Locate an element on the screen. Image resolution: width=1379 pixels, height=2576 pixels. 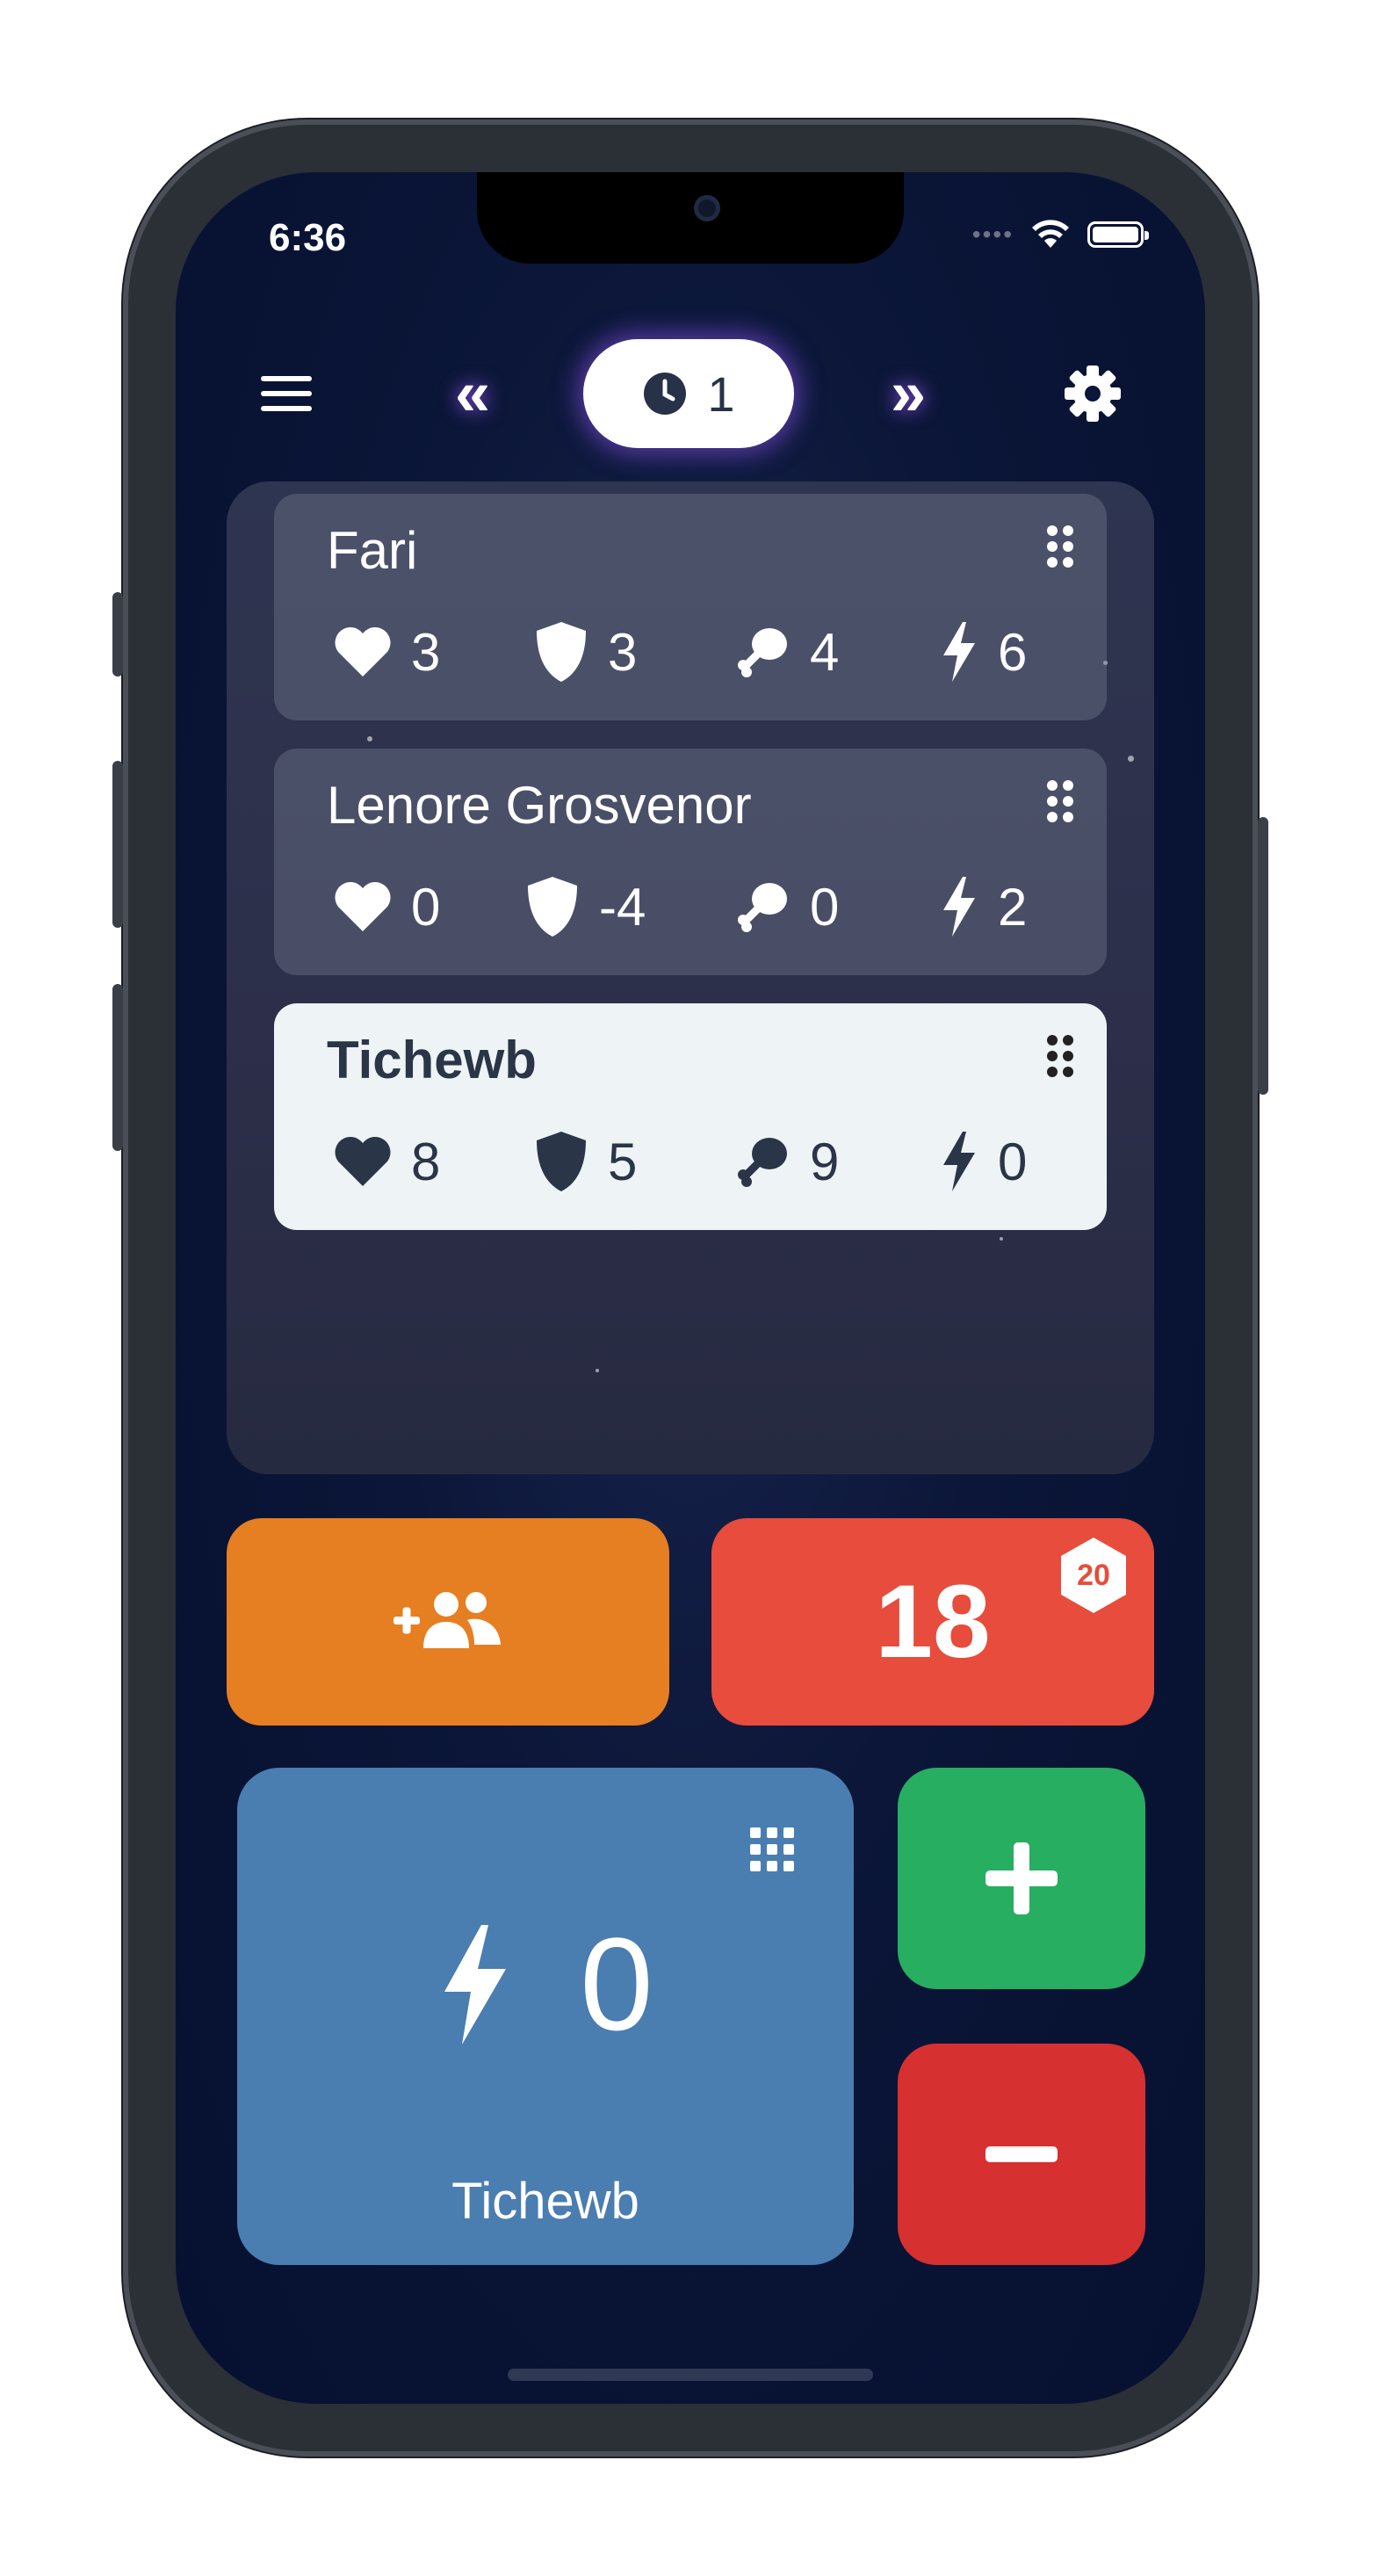
energy-stat: 6 is located at coordinates (983, 652).